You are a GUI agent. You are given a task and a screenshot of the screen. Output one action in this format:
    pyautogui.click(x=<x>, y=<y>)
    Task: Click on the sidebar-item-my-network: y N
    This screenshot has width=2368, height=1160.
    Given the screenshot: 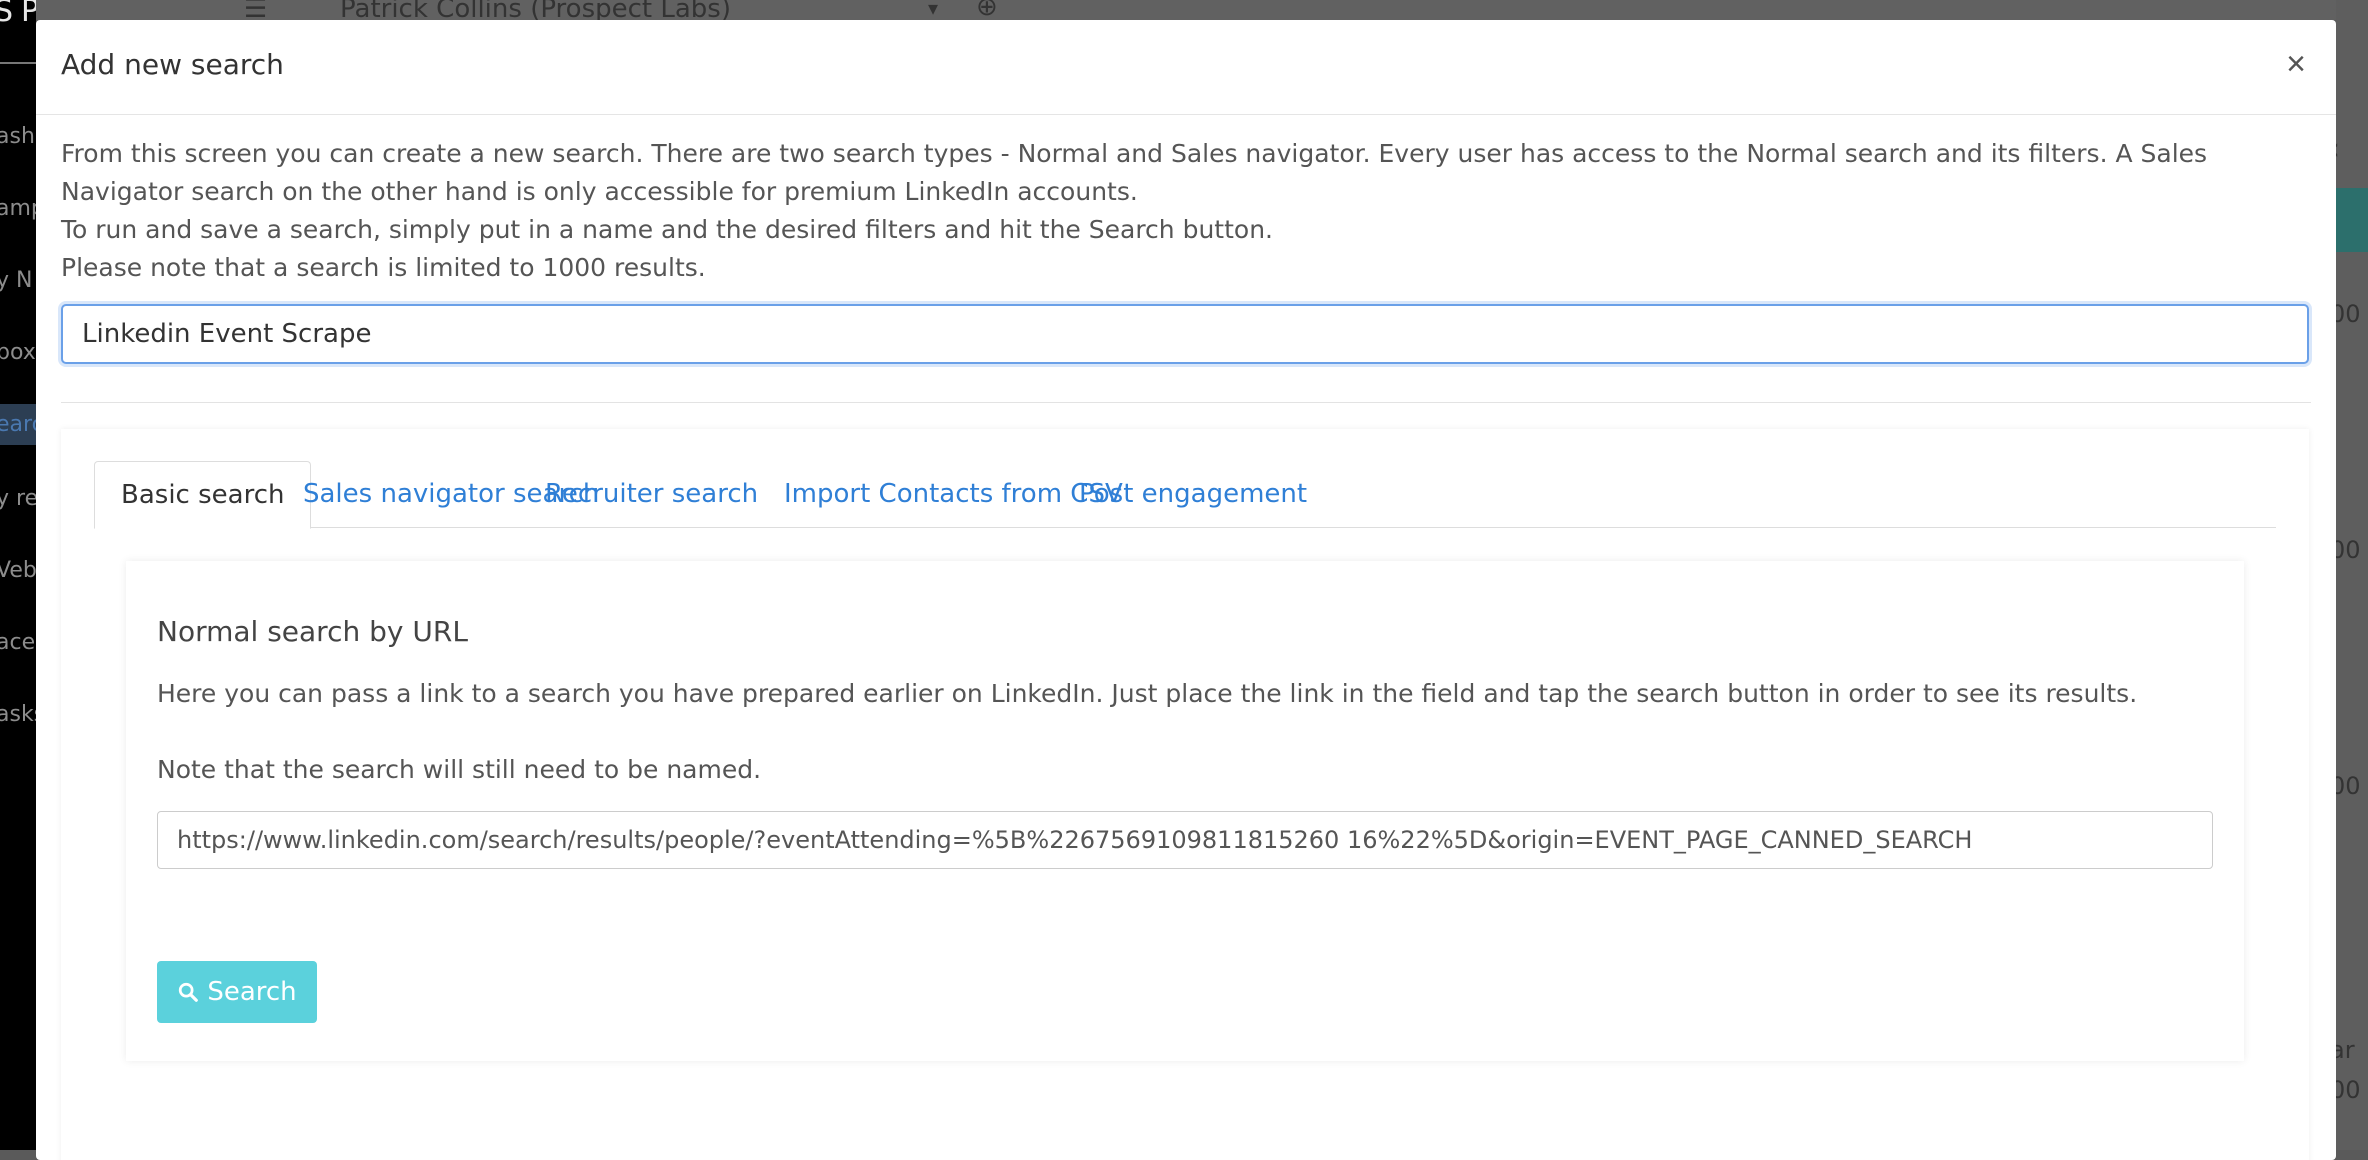 What is the action you would take?
    pyautogui.click(x=16, y=280)
    